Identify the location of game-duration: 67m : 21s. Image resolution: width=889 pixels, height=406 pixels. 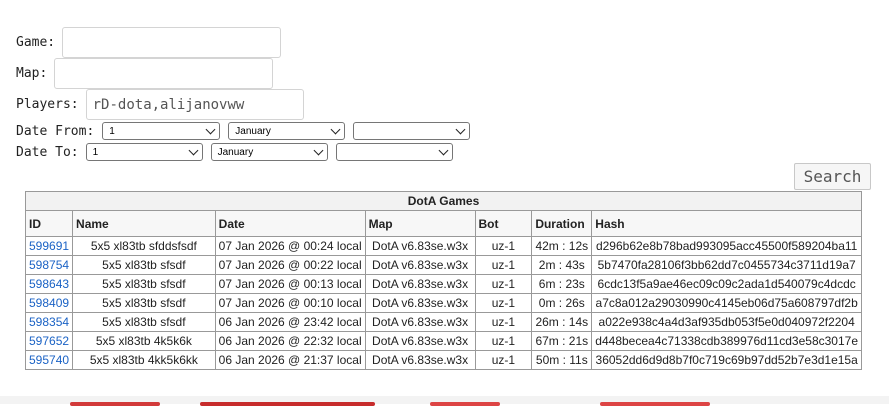
(562, 341).